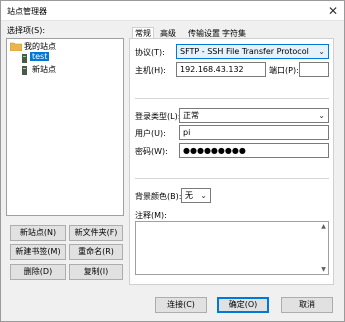 This screenshot has height=322, width=345. Describe the element at coordinates (38, 252) in the screenshot. I see `new-bookmark-button: 新建书签(M)` at that location.